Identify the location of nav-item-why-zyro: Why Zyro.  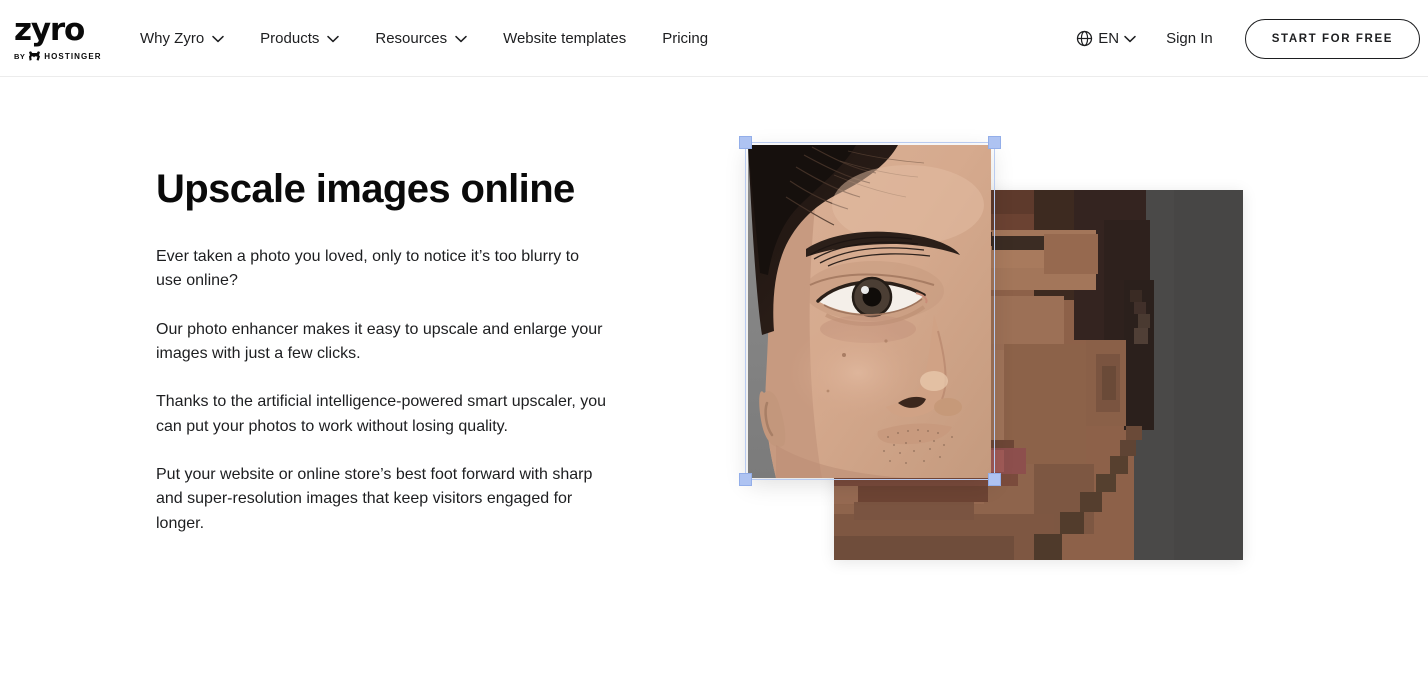
(191, 38).